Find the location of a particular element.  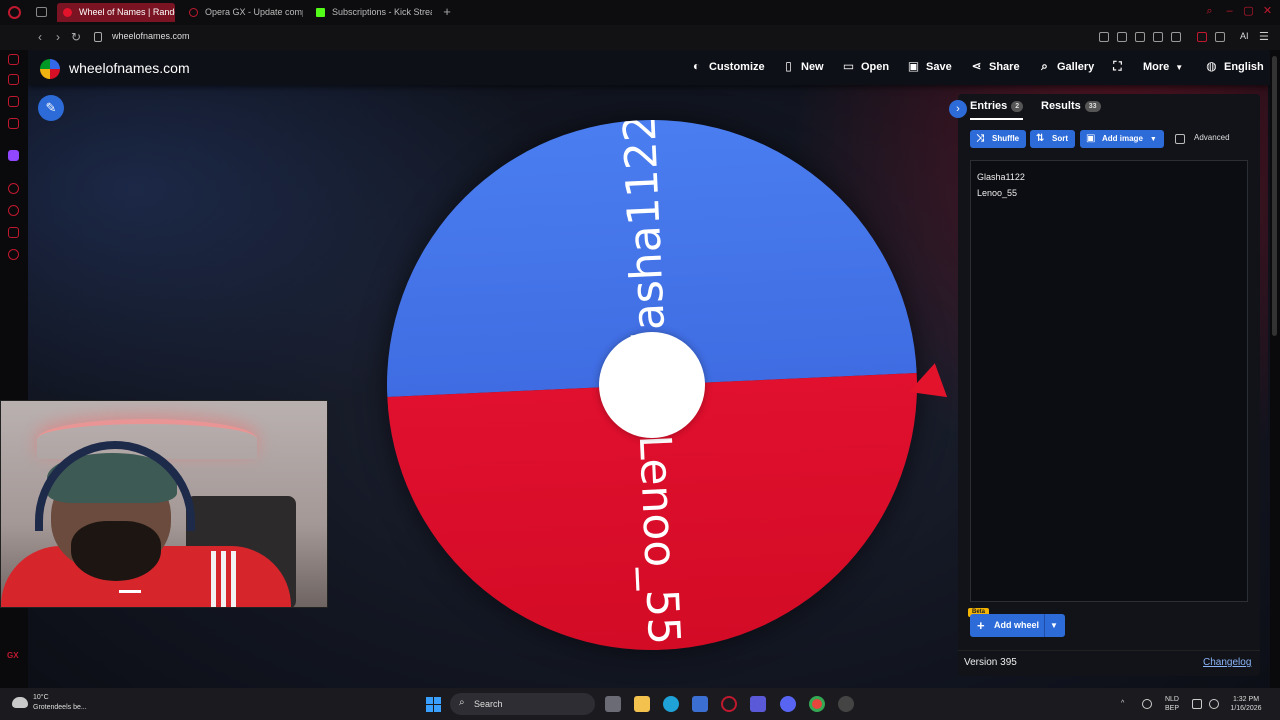

version-text: Version 395 is located at coordinates (990, 662).